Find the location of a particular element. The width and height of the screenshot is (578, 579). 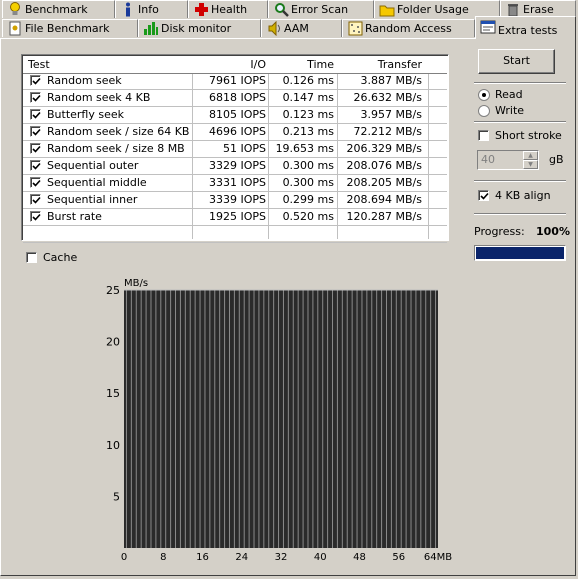

y-tick-label: 25 is located at coordinates (113, 290).